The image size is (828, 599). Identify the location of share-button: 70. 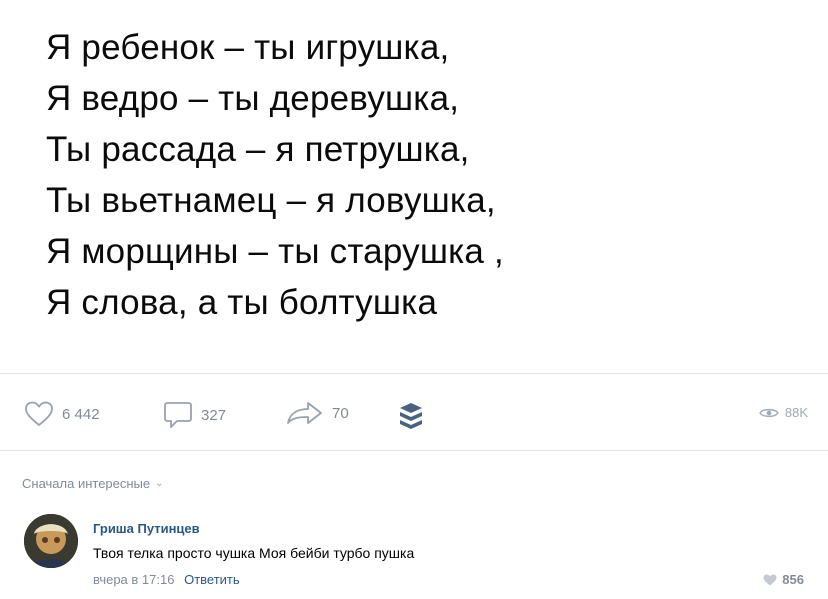
(317, 413).